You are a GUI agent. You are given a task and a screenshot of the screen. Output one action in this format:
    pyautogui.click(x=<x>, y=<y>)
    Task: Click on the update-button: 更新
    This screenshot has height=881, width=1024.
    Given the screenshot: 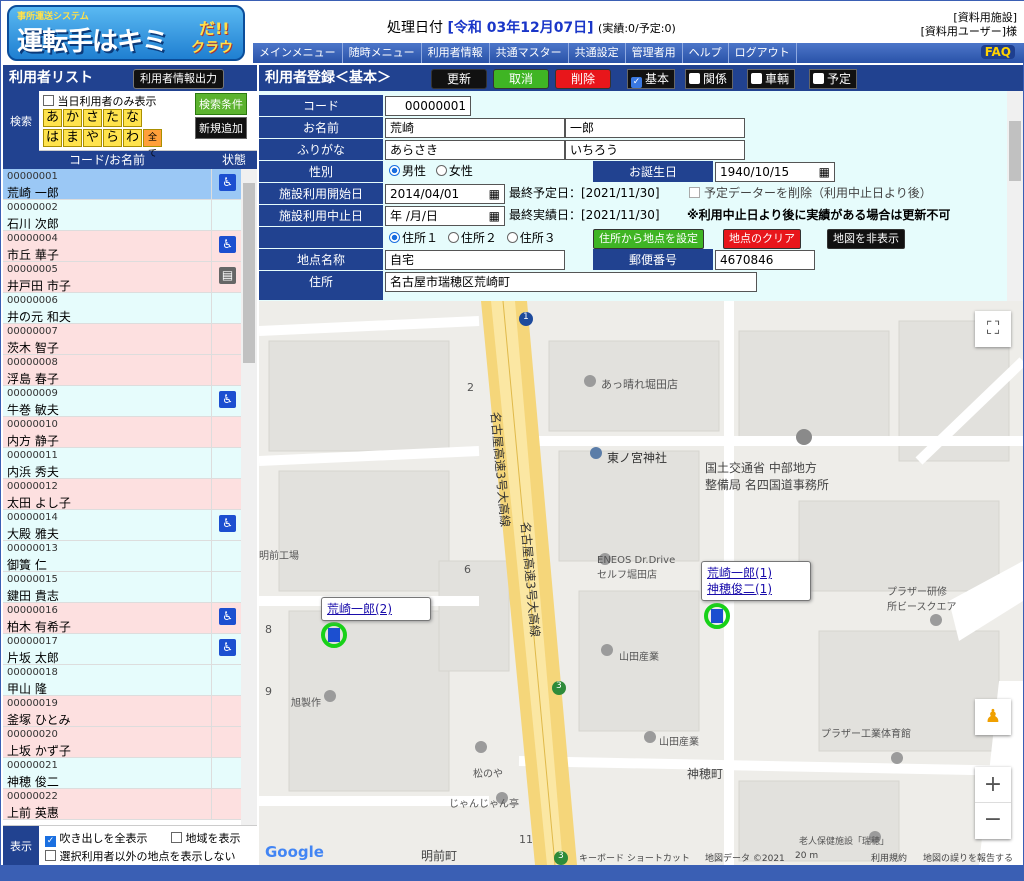 What is the action you would take?
    pyautogui.click(x=459, y=79)
    